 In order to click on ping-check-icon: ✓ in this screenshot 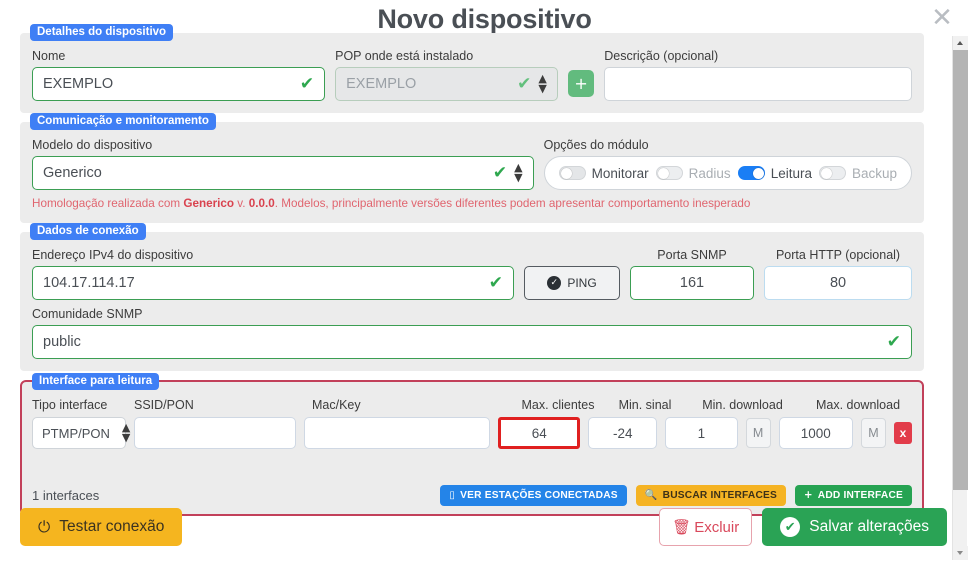, I will do `click(554, 283)`.